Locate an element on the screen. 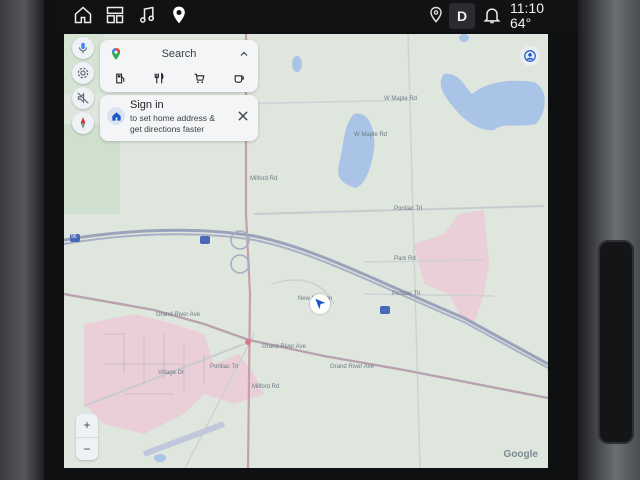 The image size is (640, 480). bell-icon is located at coordinates (492, 15).